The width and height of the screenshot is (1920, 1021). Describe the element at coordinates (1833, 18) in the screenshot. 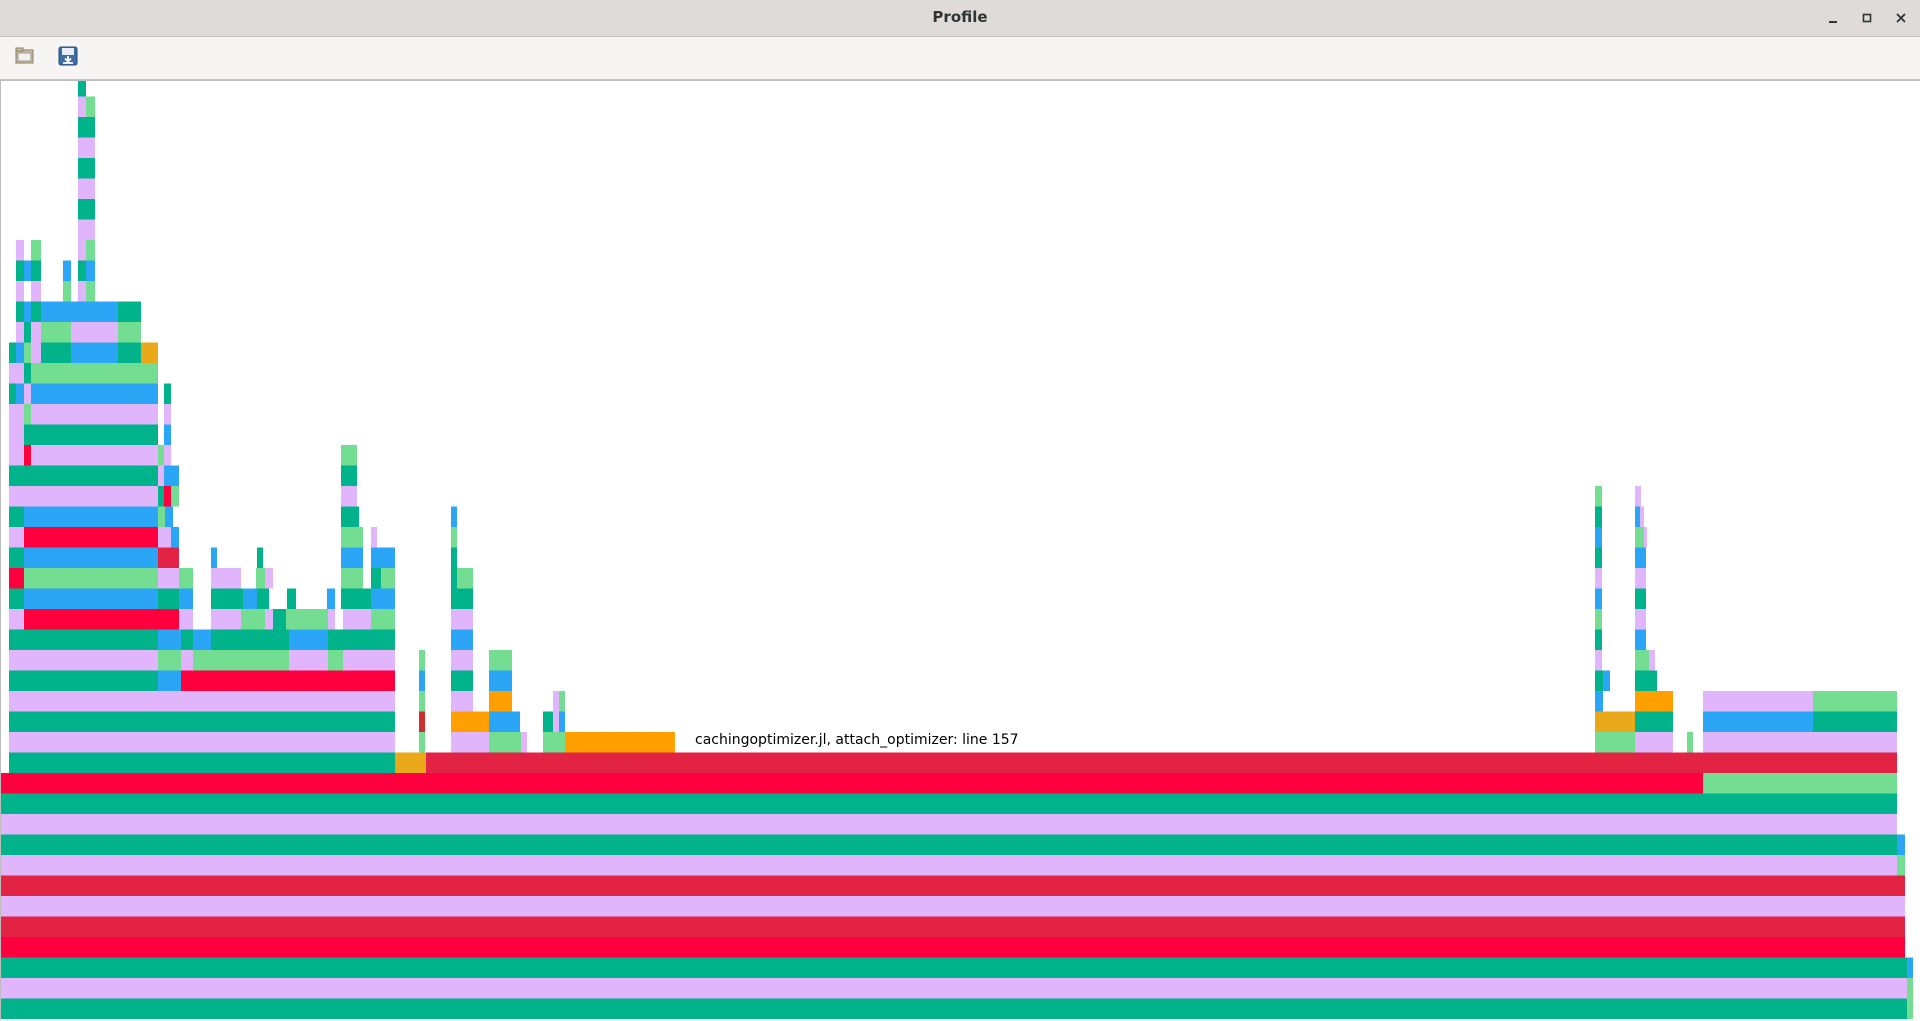

I see `minimize-button` at that location.